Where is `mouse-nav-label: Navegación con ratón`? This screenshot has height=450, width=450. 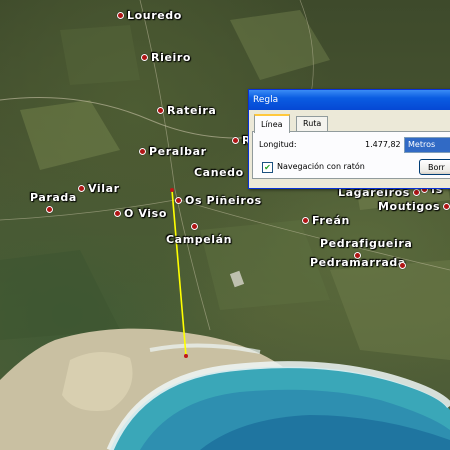 mouse-nav-label: Navegación con ratón is located at coordinates (321, 166).